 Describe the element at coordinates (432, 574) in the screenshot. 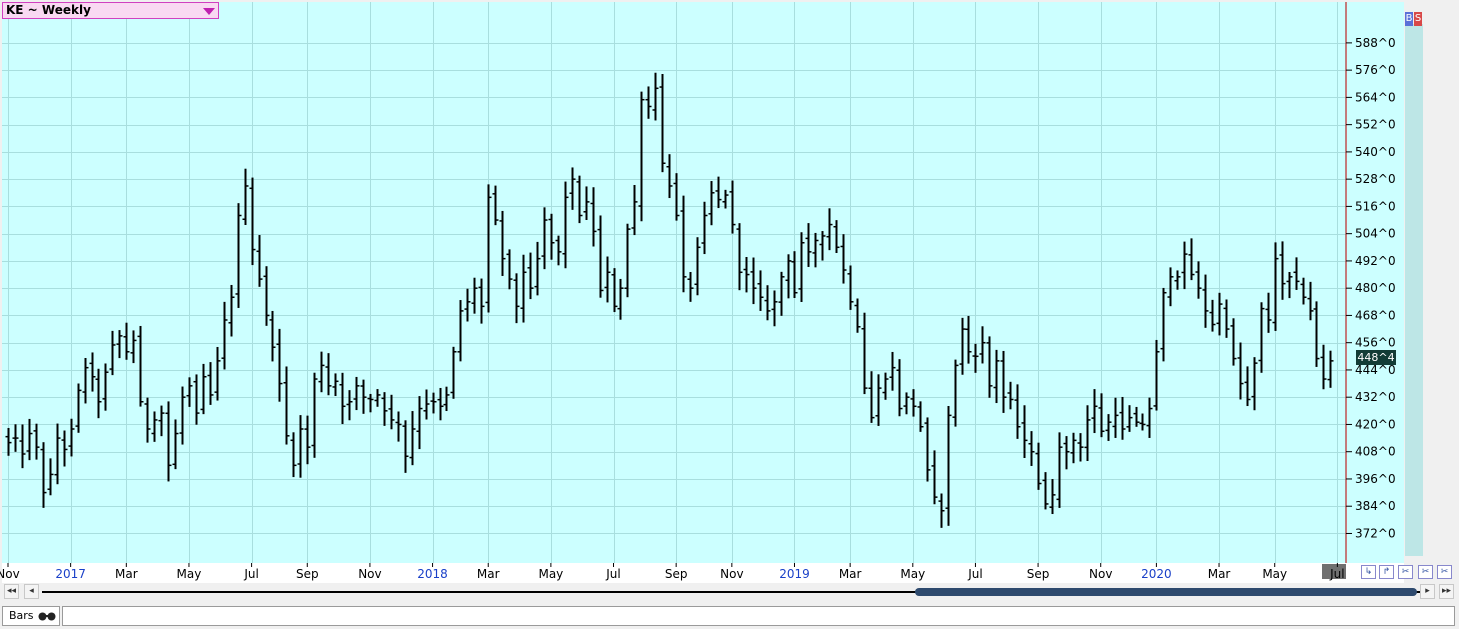

I see `x-tick-label: 2018` at that location.